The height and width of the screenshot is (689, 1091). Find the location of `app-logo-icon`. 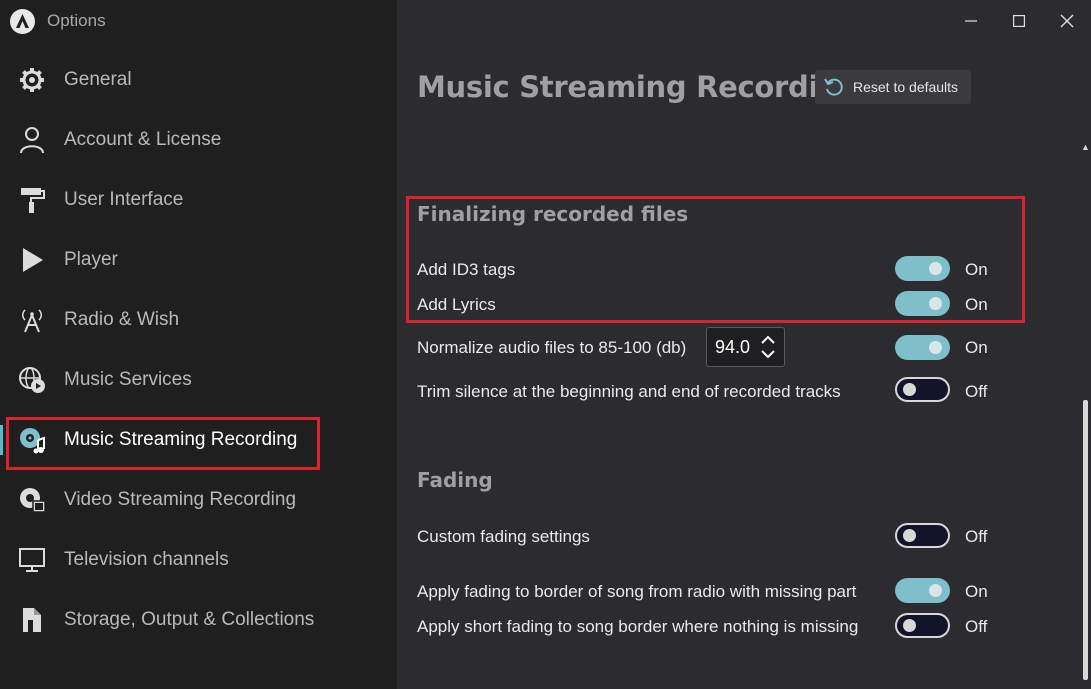

app-logo-icon is located at coordinates (22, 21).